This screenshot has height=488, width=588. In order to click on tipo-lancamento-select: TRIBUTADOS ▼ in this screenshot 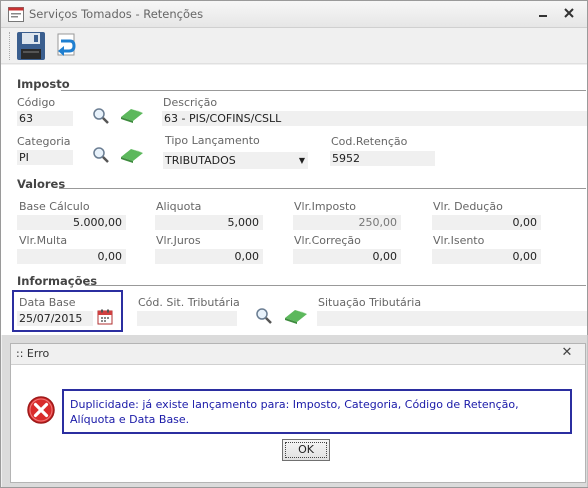, I will do `click(235, 160)`.